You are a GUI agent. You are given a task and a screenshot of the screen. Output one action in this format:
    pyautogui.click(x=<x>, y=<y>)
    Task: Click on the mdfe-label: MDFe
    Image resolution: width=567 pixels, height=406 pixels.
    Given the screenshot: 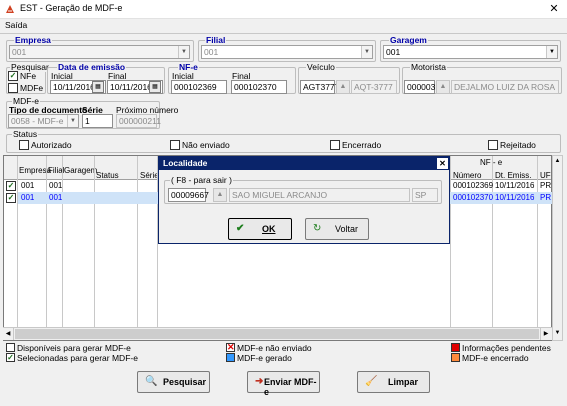 What is the action you would take?
    pyautogui.click(x=32, y=88)
    